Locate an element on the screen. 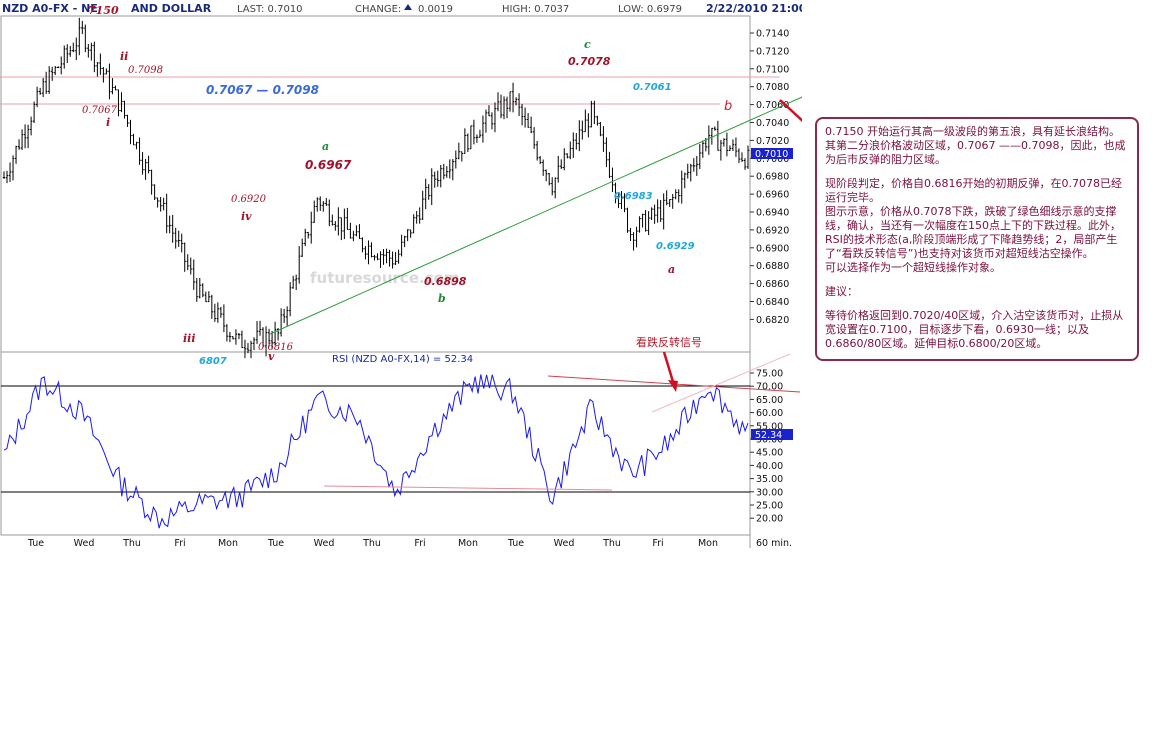 The width and height of the screenshot is (1164, 752). wave-iii-label: iii is located at coordinates (189, 338).